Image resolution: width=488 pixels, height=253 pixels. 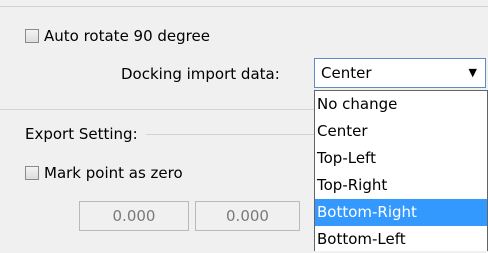 I want to click on dropdown-arrow-icon: ▼, so click(x=473, y=73).